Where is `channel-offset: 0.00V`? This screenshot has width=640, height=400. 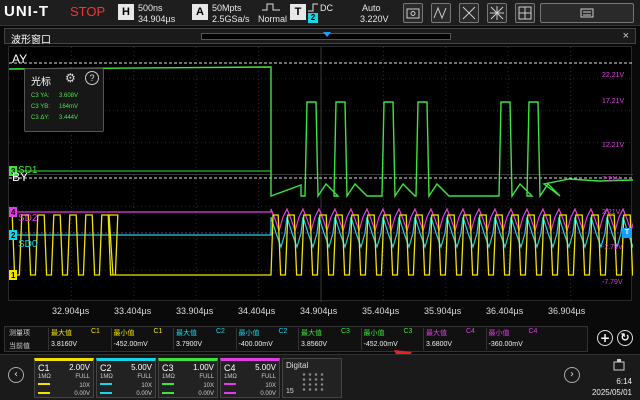 channel-offset: 0.00V is located at coordinates (82, 394).